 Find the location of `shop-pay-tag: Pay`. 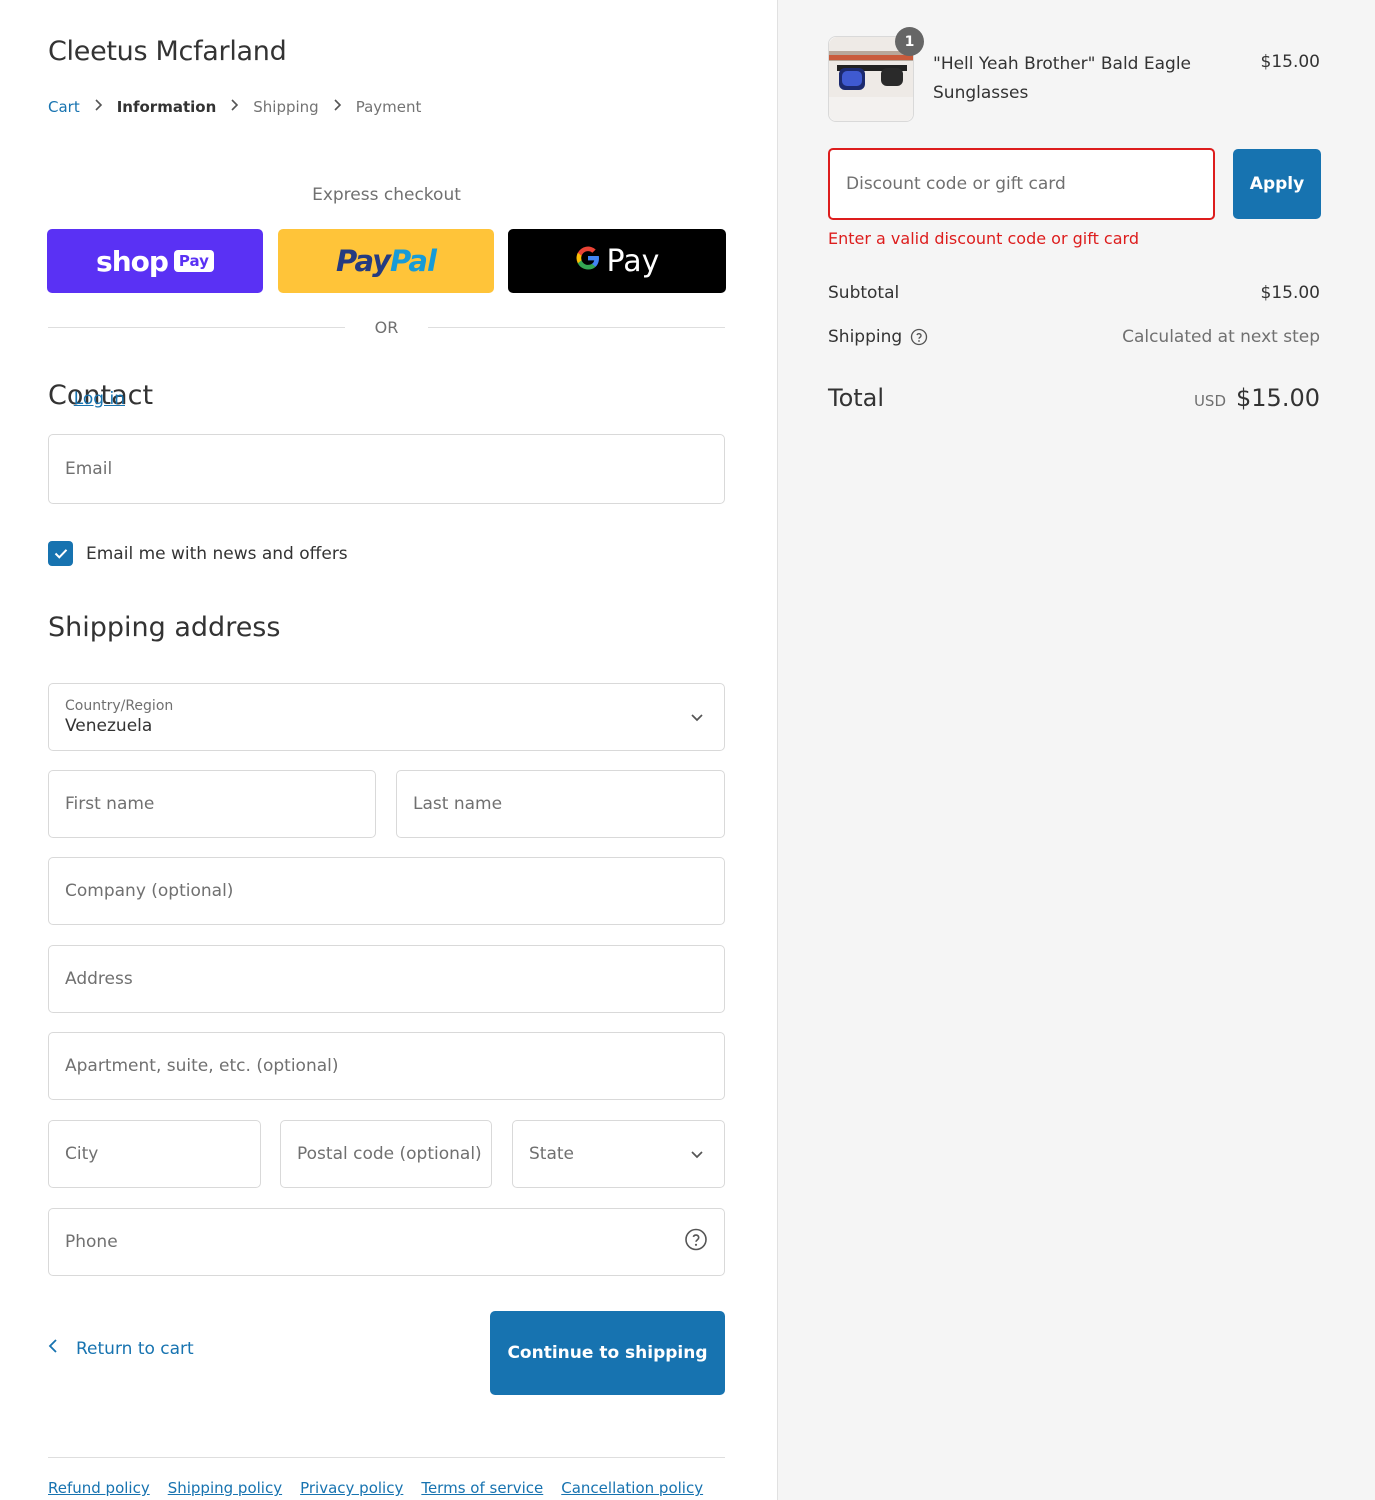

shop-pay-tag: Pay is located at coordinates (193, 261).